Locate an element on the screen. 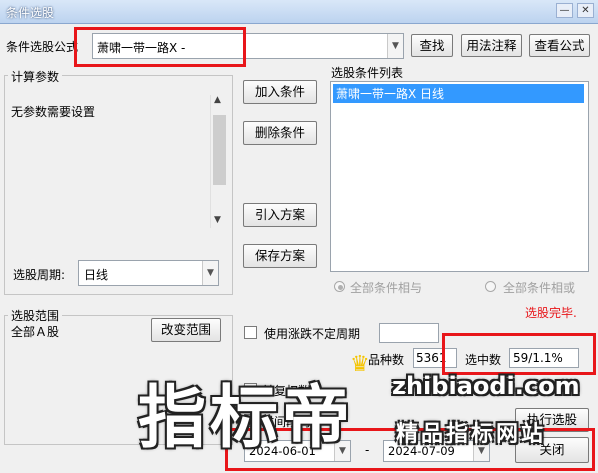 This screenshot has width=598, height=473. formula-label: 条件选股公式 is located at coordinates (42, 47).